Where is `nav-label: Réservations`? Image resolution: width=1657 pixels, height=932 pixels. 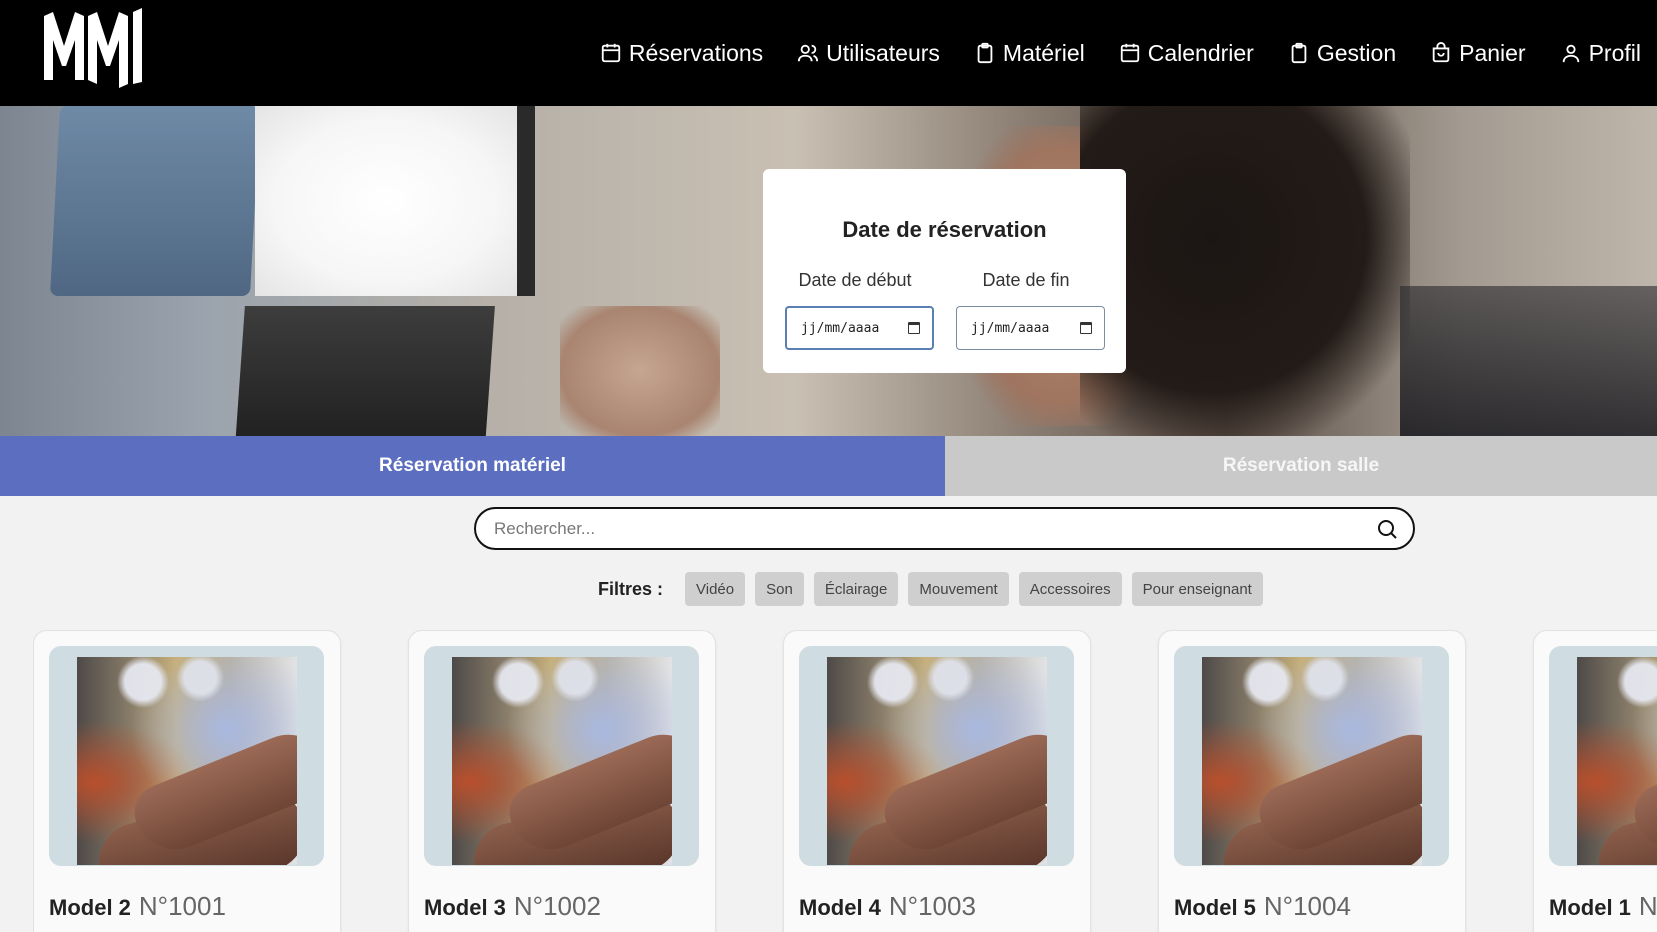 nav-label: Réservations is located at coordinates (696, 52).